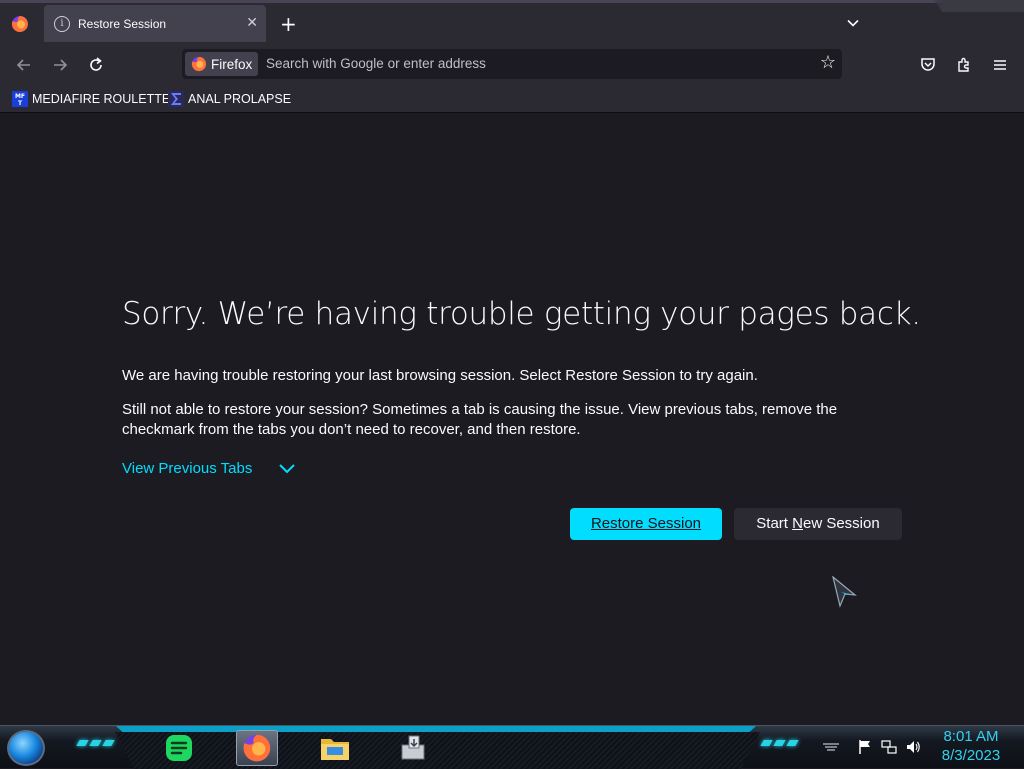 This screenshot has width=1024, height=769. I want to click on clock-time: 8:01 AM, so click(971, 736).